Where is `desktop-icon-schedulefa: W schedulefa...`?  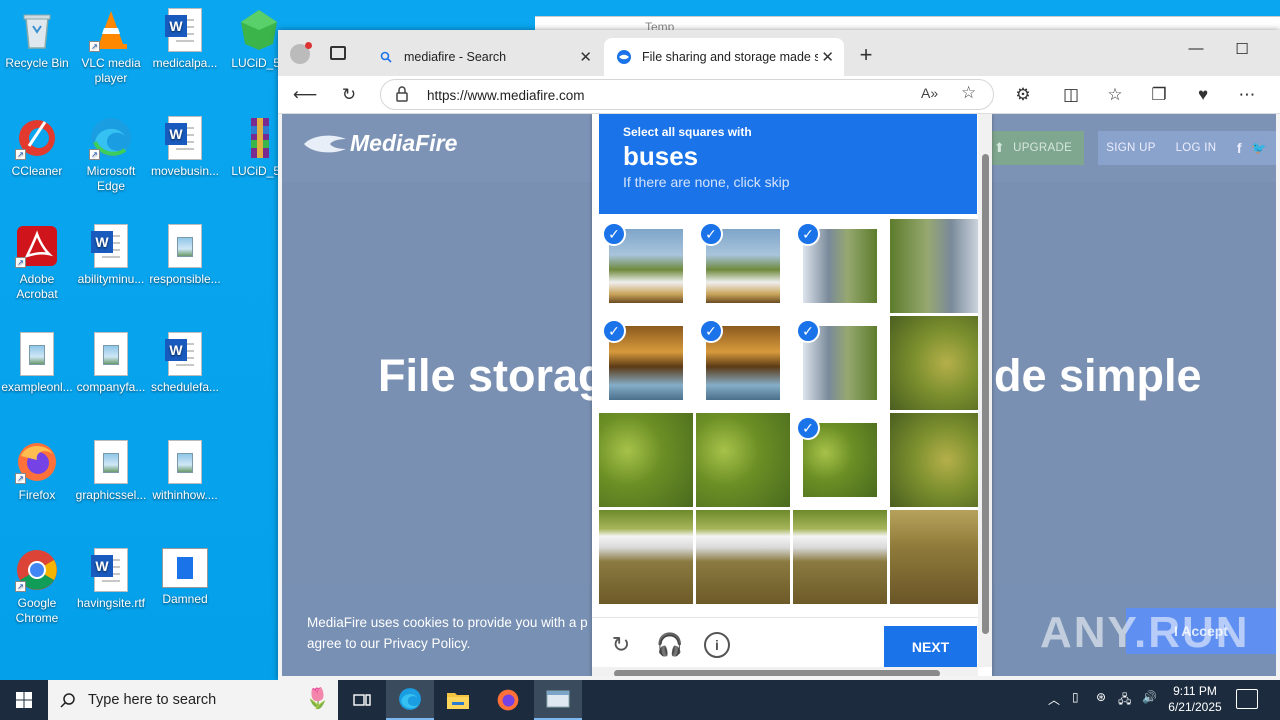 desktop-icon-schedulefa: W schedulefa... is located at coordinates (185, 363).